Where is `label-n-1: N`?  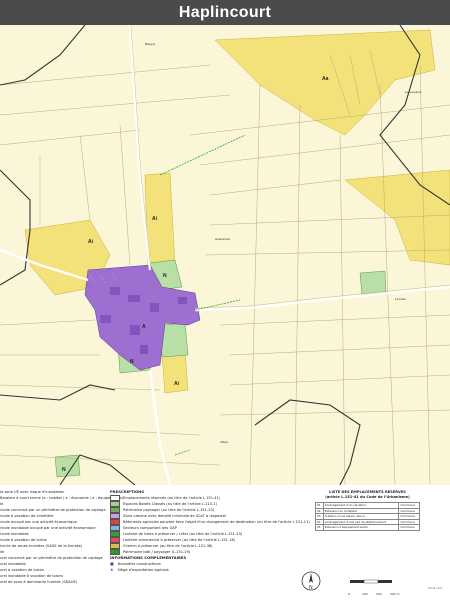 label-n-1: N is located at coordinates (165, 276).